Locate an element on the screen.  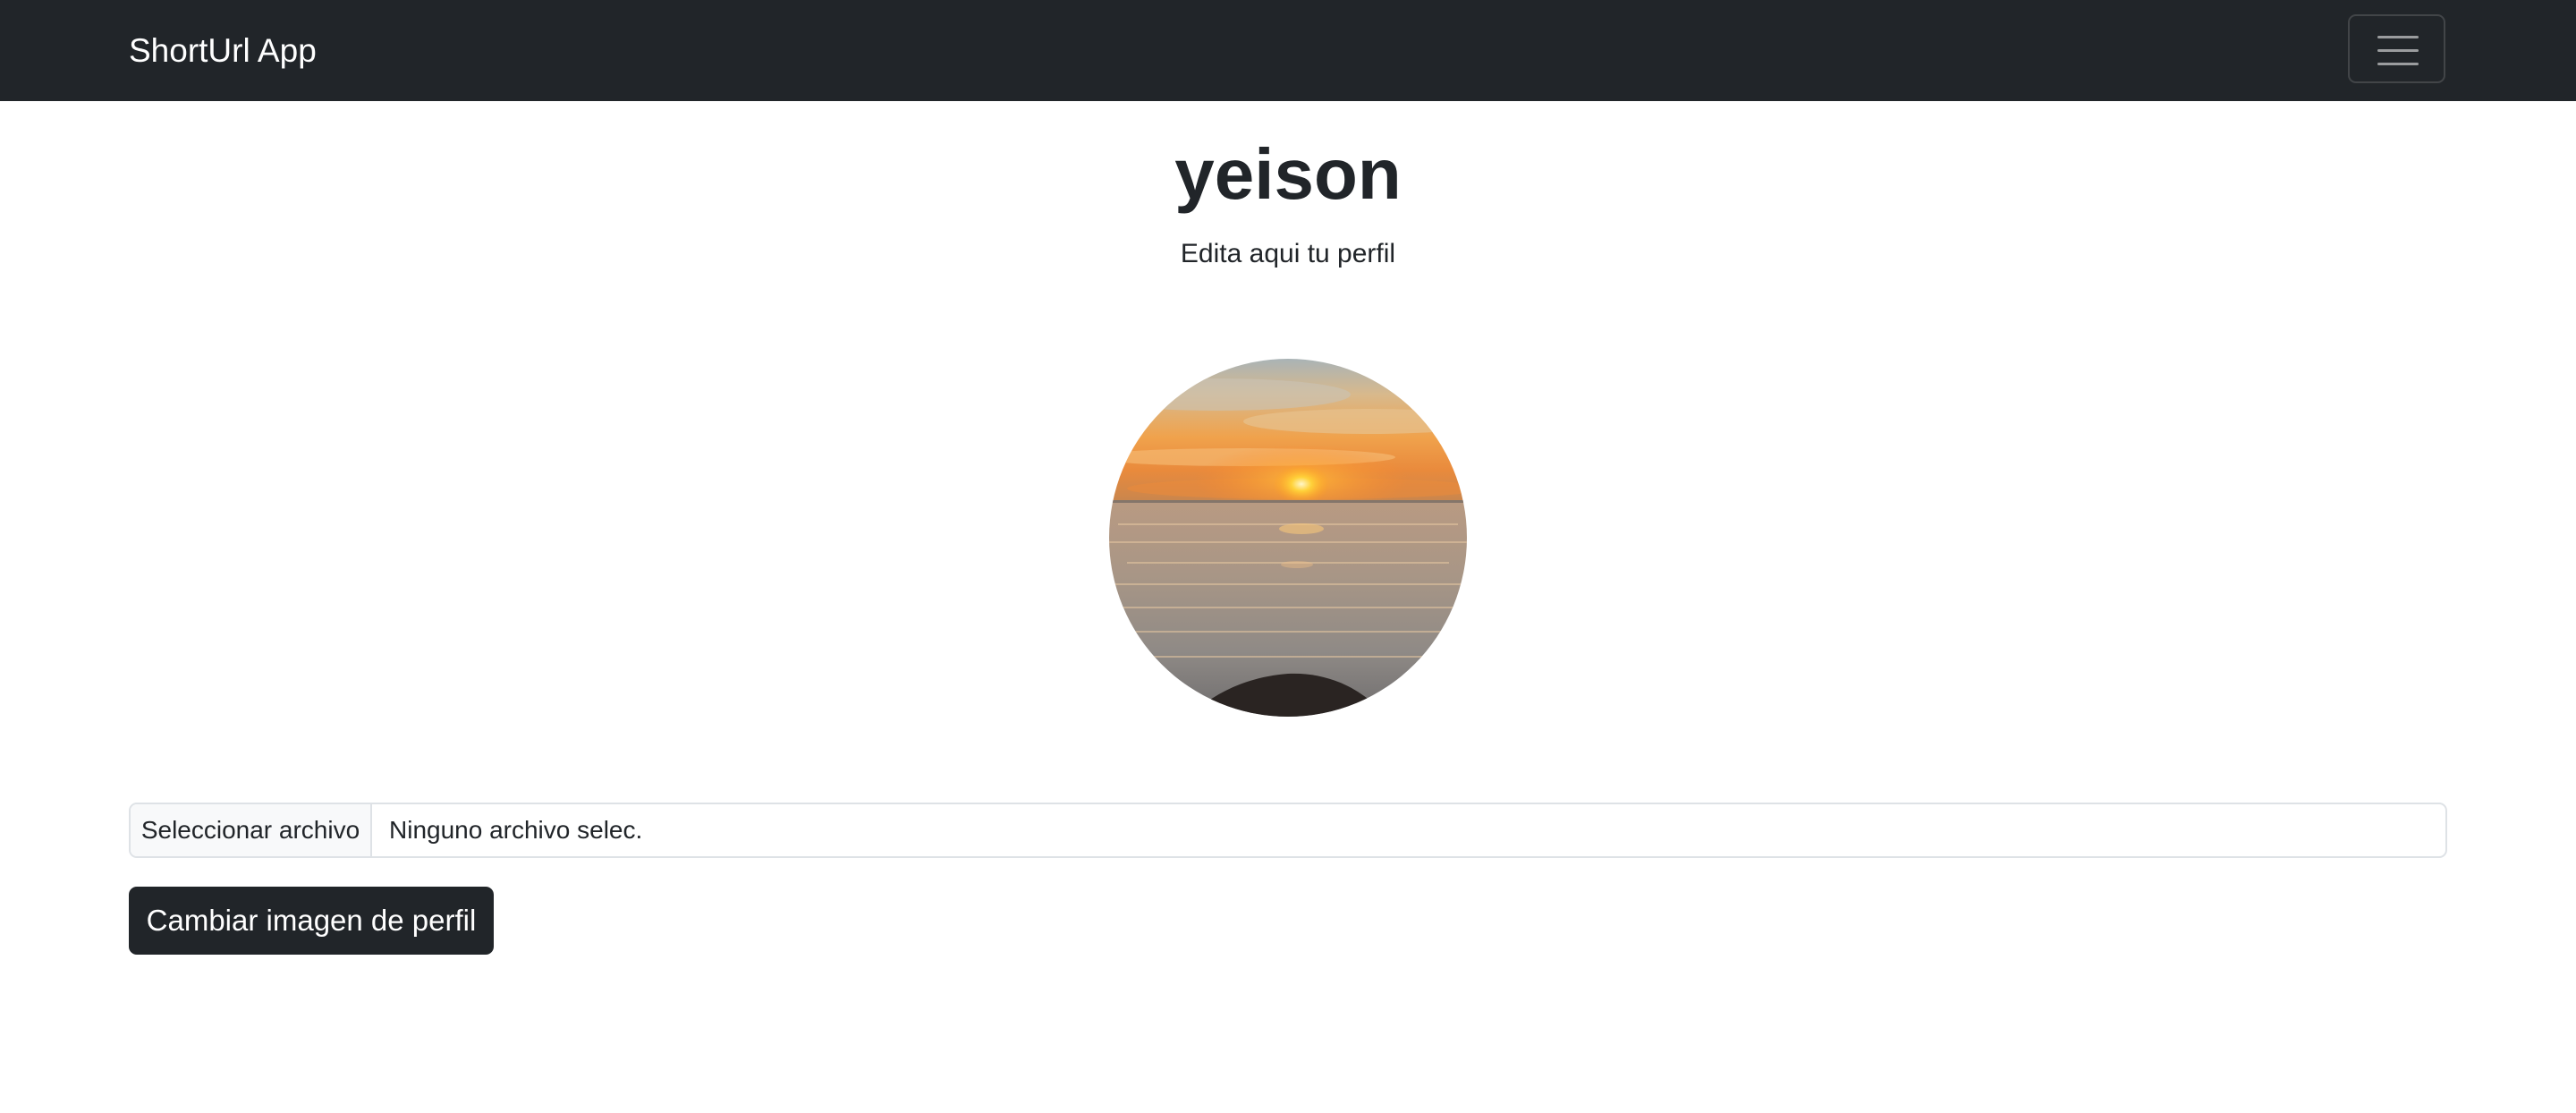
hamburger-menu-icon is located at coordinates (2398, 50).